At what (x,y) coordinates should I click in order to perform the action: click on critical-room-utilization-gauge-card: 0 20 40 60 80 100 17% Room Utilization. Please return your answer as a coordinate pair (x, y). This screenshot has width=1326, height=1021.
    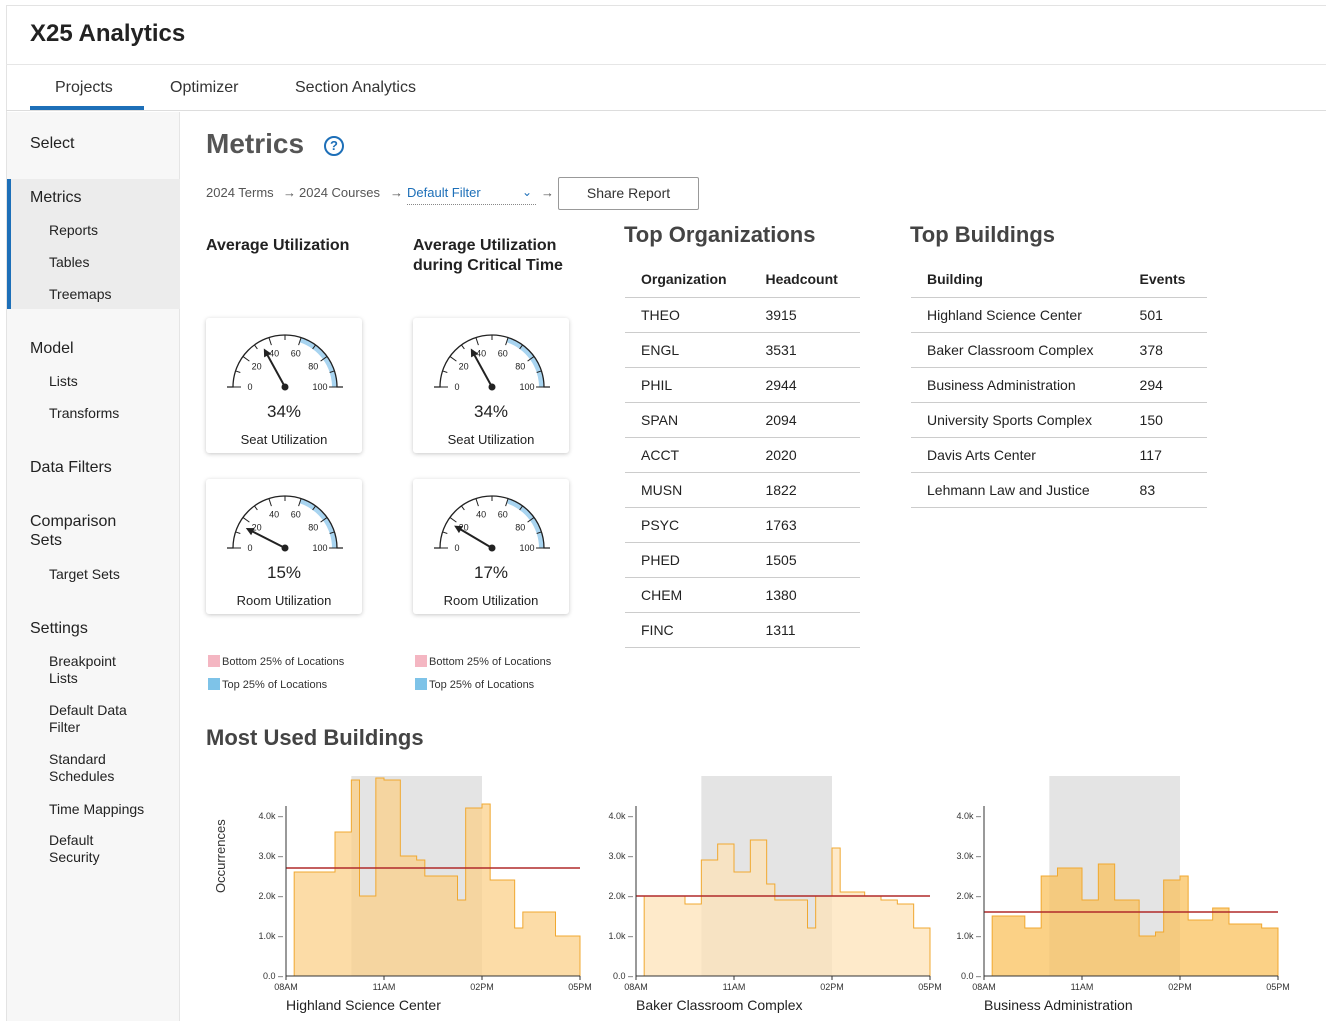
    Looking at the image, I should click on (491, 546).